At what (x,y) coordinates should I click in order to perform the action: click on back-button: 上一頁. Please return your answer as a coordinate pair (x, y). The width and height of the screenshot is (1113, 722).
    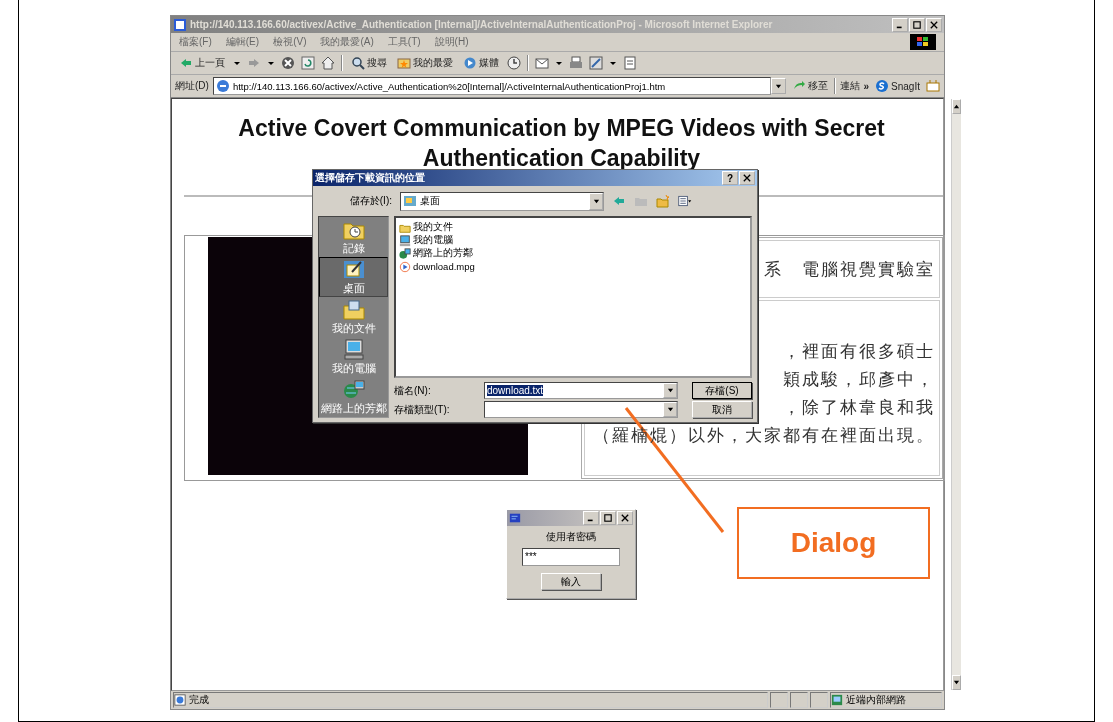
    Looking at the image, I should click on (202, 63).